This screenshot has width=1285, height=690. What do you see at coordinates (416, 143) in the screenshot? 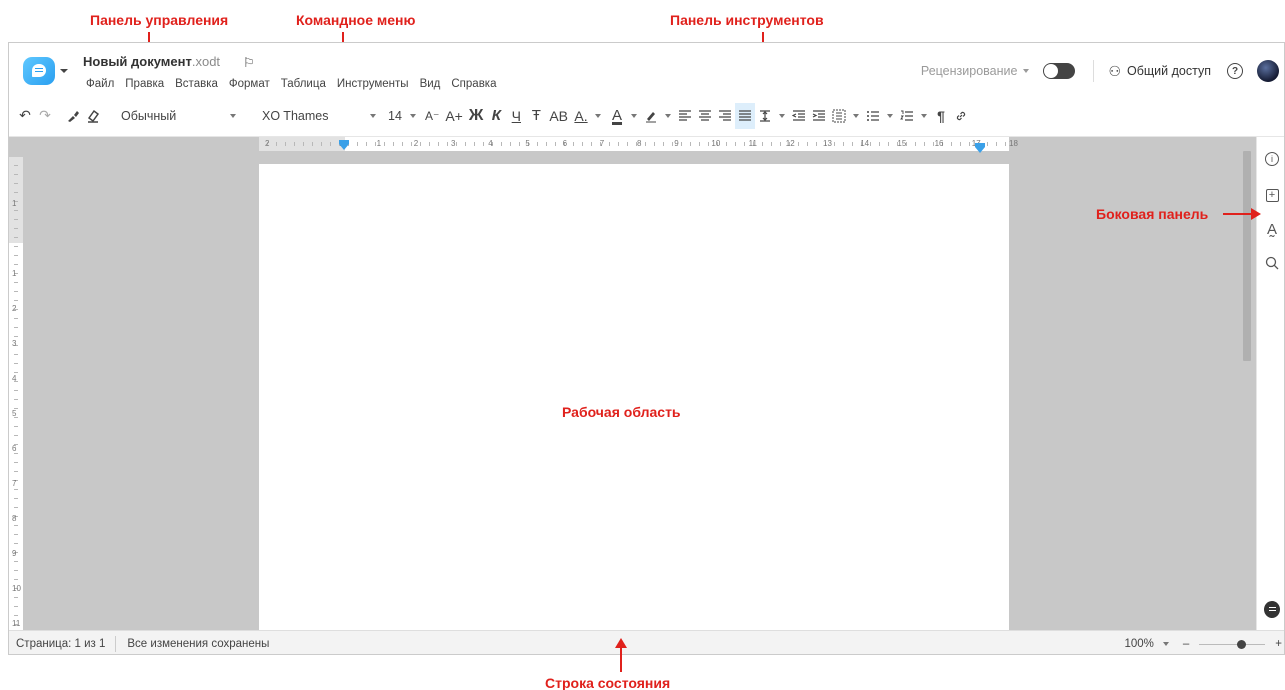
I see `ruler-label: 2` at bounding box center [416, 143].